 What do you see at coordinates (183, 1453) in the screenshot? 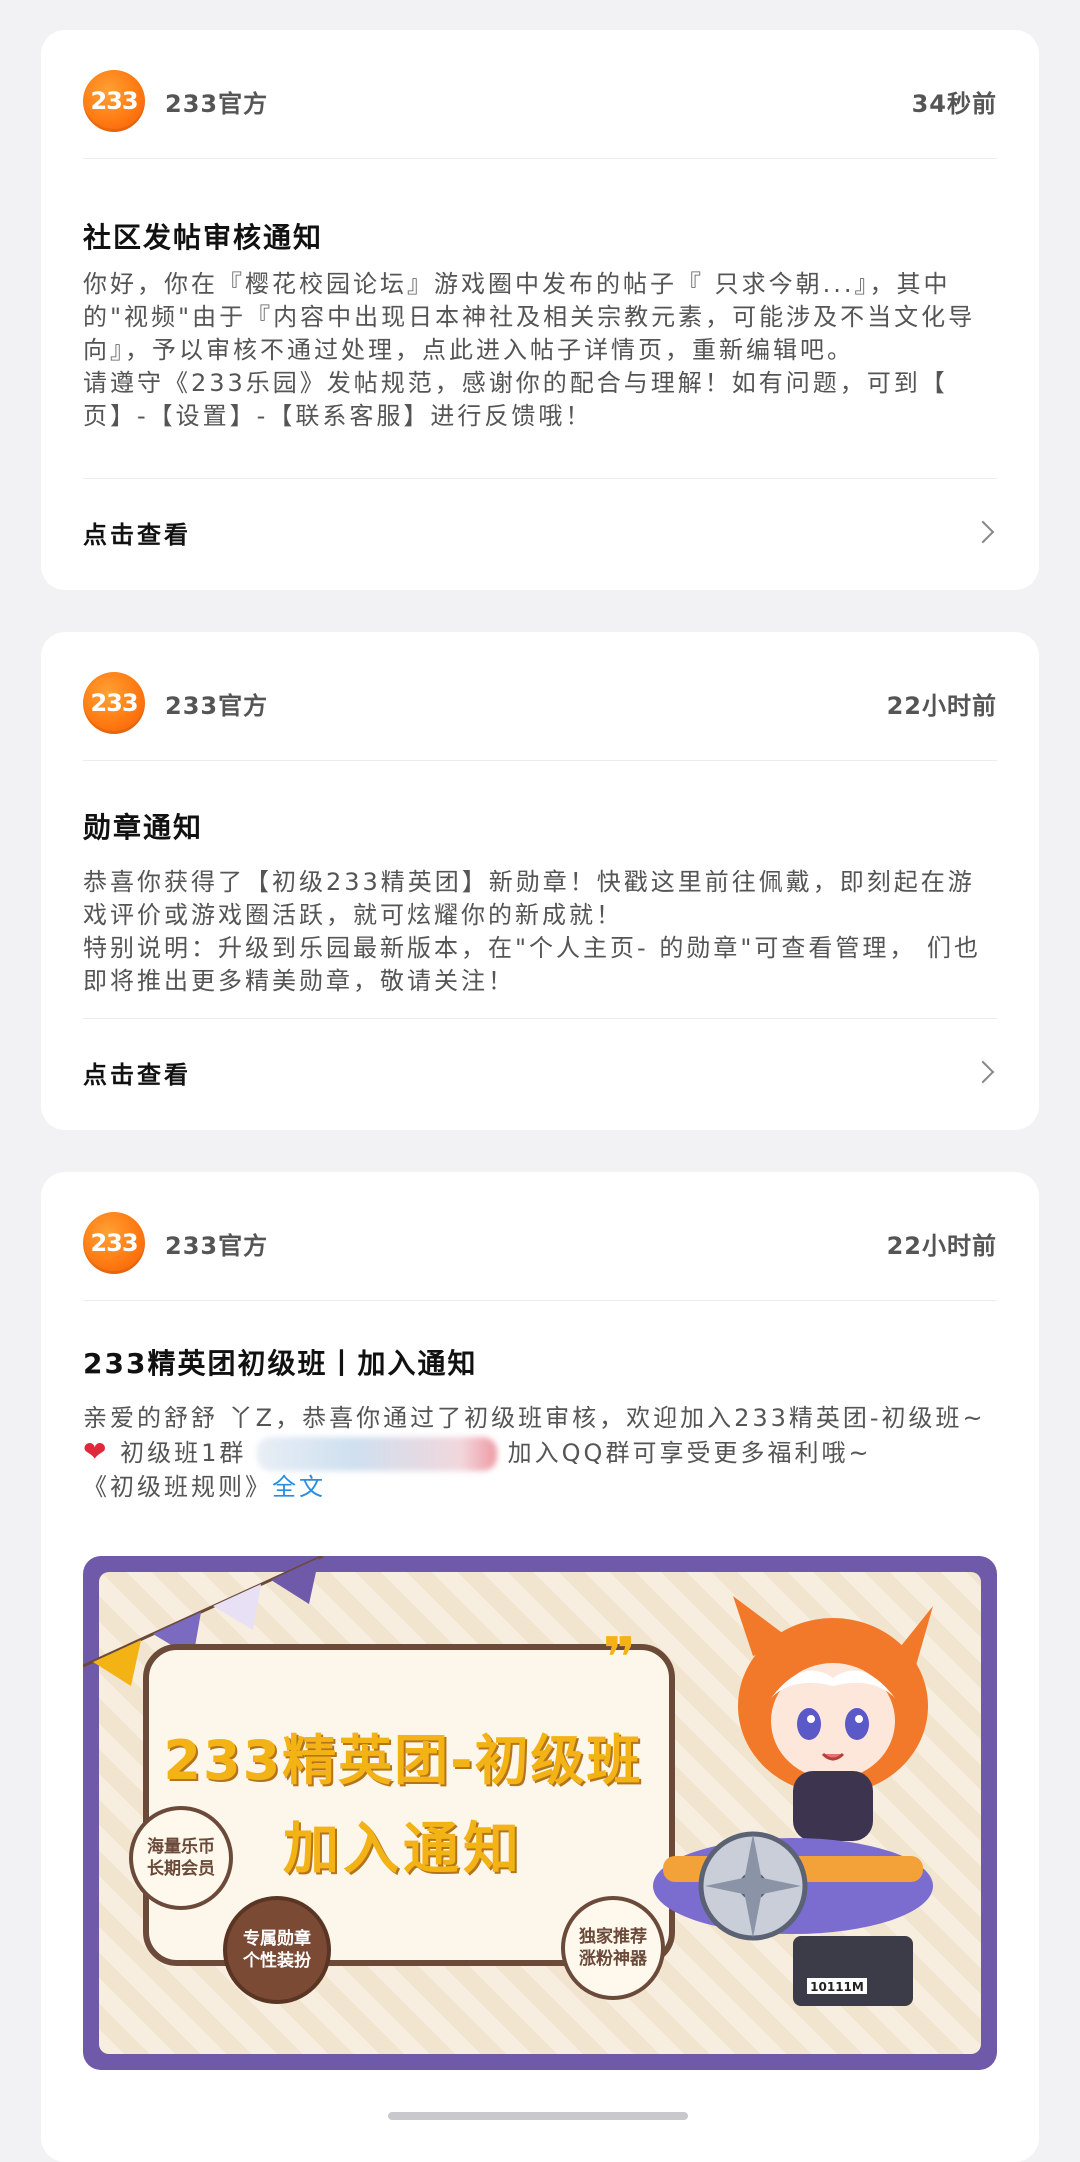
I see `group-label: 初级班1群` at bounding box center [183, 1453].